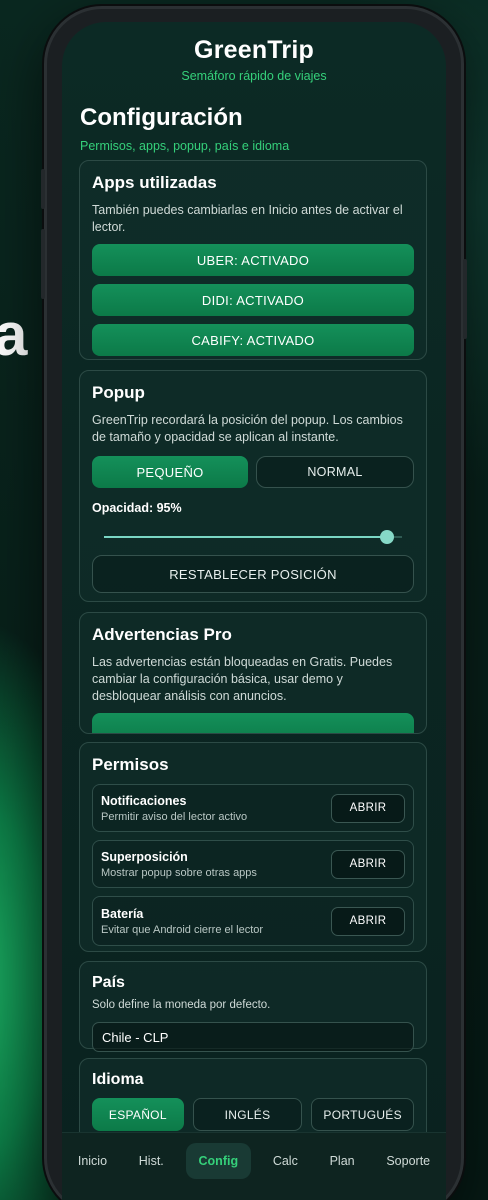 This screenshot has width=488, height=1200. Describe the element at coordinates (254, 76) in the screenshot. I see `app-subtitle: Semáforo rápido de viajes` at that location.